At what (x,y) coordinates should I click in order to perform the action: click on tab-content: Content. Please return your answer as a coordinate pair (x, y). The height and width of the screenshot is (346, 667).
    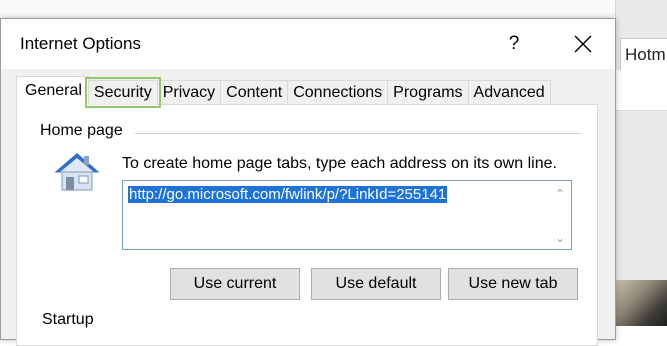
    Looking at the image, I should click on (254, 92).